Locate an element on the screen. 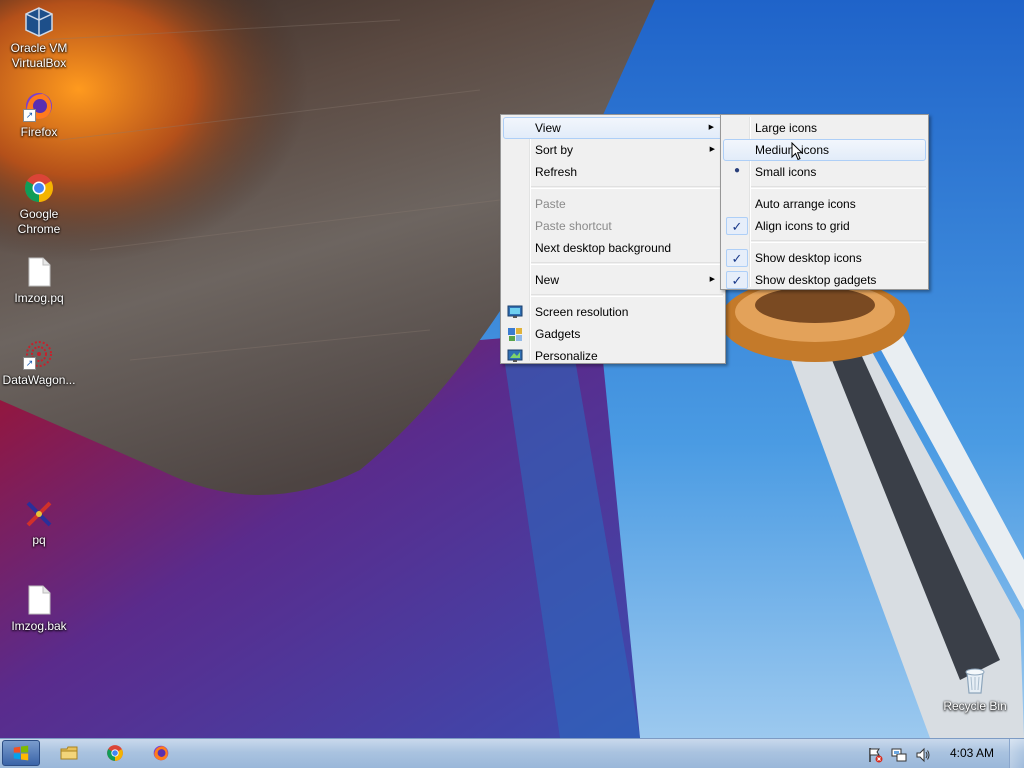 The height and width of the screenshot is (768, 1024). desktop-icon-label: Oracle VM VirtualBox is located at coordinates (39, 55).